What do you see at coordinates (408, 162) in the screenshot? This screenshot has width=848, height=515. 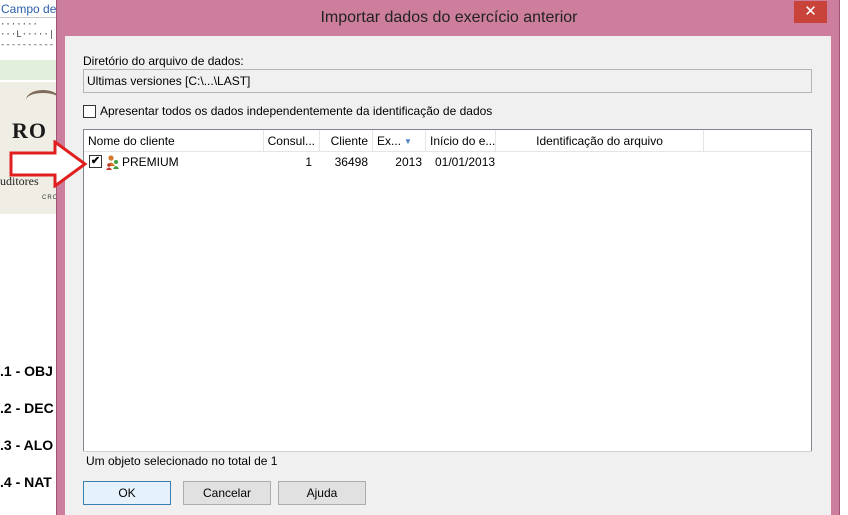 I see `cell-exercise: 2013` at bounding box center [408, 162].